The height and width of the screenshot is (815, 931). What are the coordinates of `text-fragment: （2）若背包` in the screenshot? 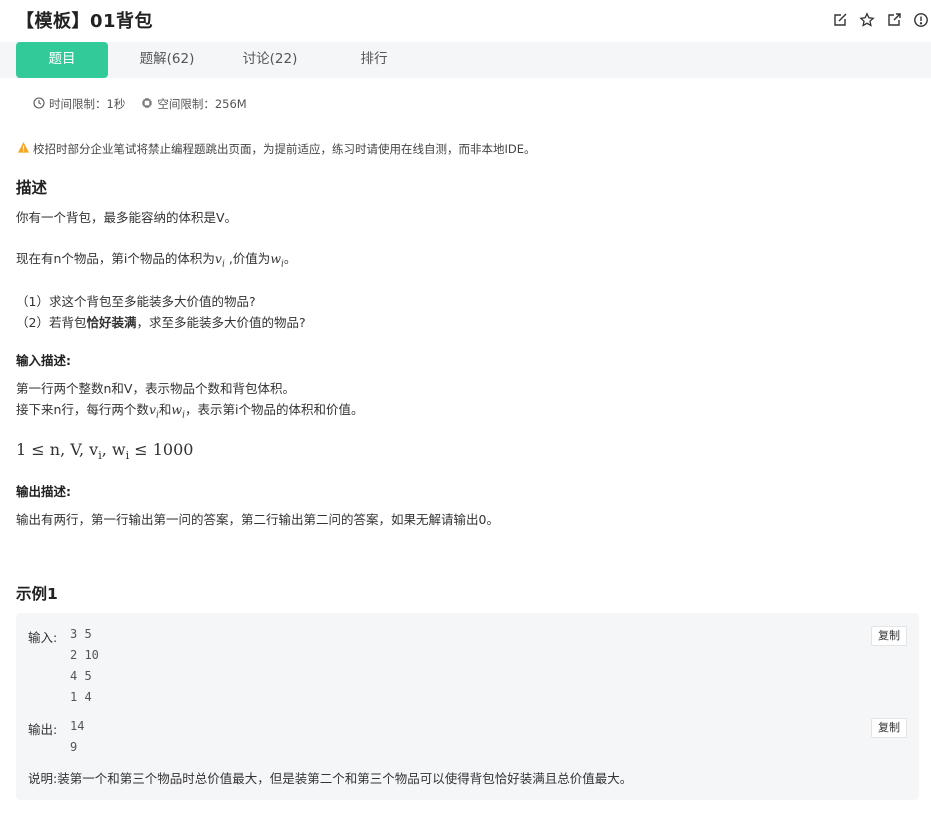 It's located at (51, 322).